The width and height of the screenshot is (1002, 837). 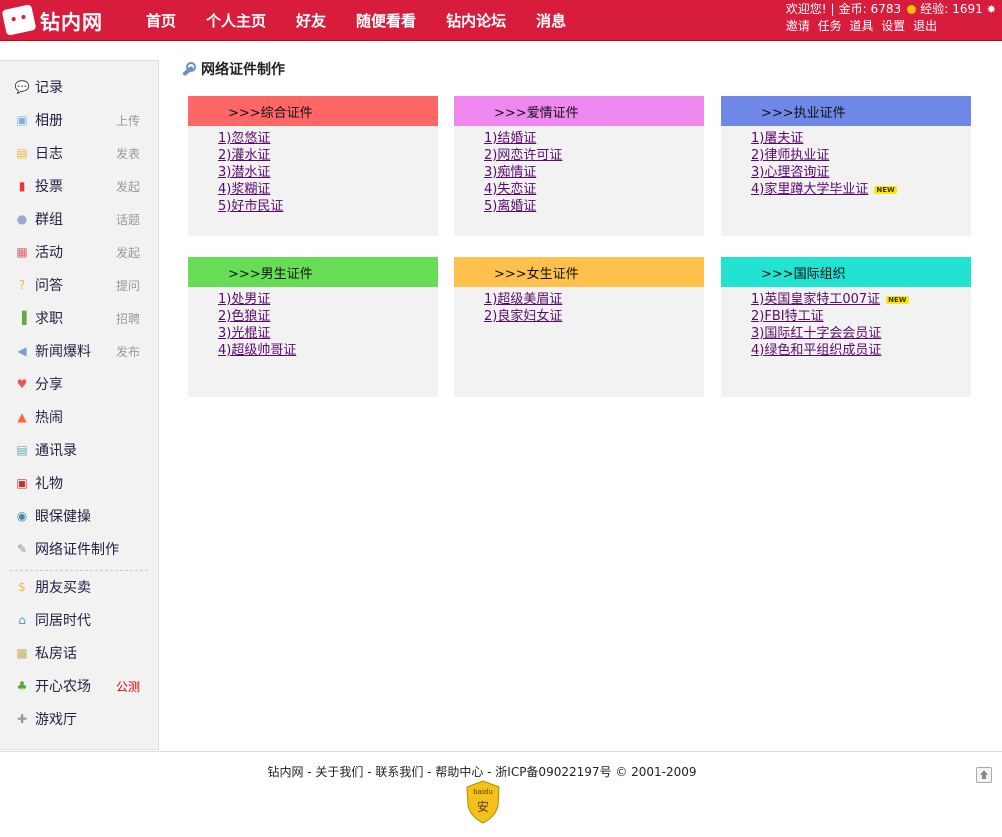 What do you see at coordinates (77, 120) in the screenshot?
I see `sidebar-item: ▣ 相册 上传` at bounding box center [77, 120].